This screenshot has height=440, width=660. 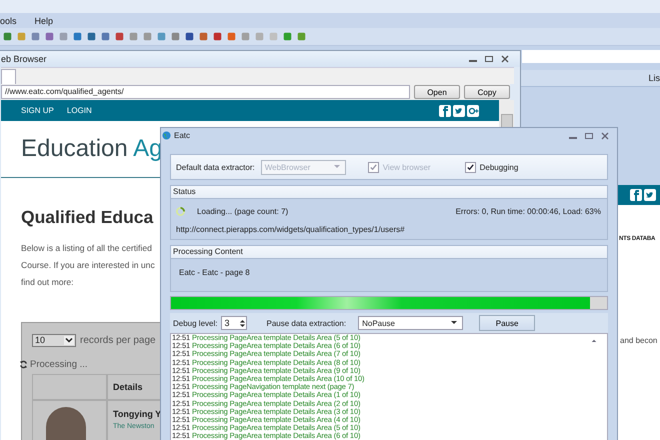 What do you see at coordinates (214, 272) in the screenshot?
I see `processing-content: Eatc - Eatc - page 8` at bounding box center [214, 272].